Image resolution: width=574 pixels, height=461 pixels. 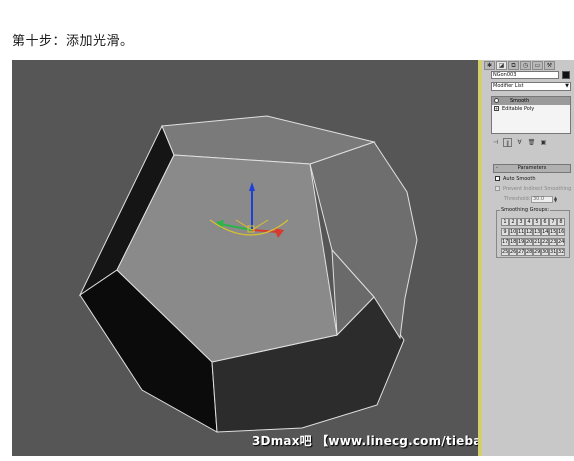 I want to click on remove-modifier-icon: 🗑, so click(x=531, y=142).